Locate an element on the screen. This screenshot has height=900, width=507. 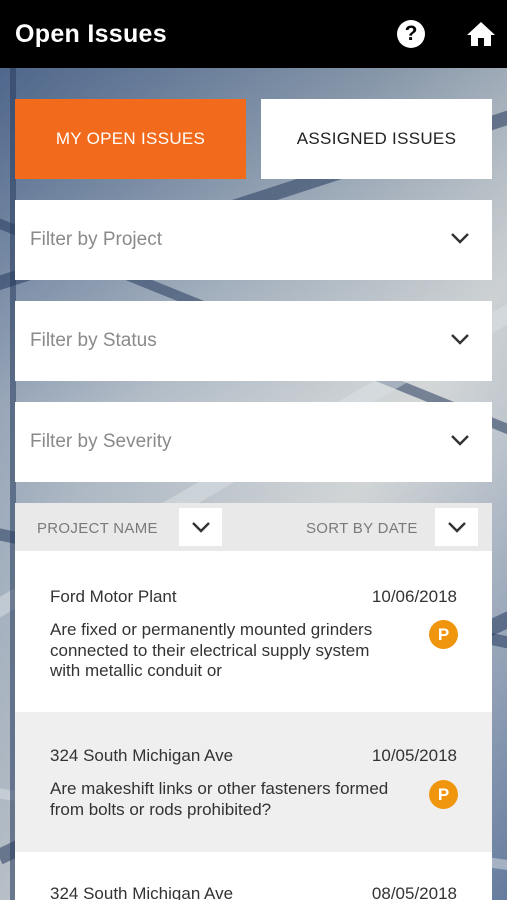
filter-status-placeholder: Filter by Status is located at coordinates (93, 340).